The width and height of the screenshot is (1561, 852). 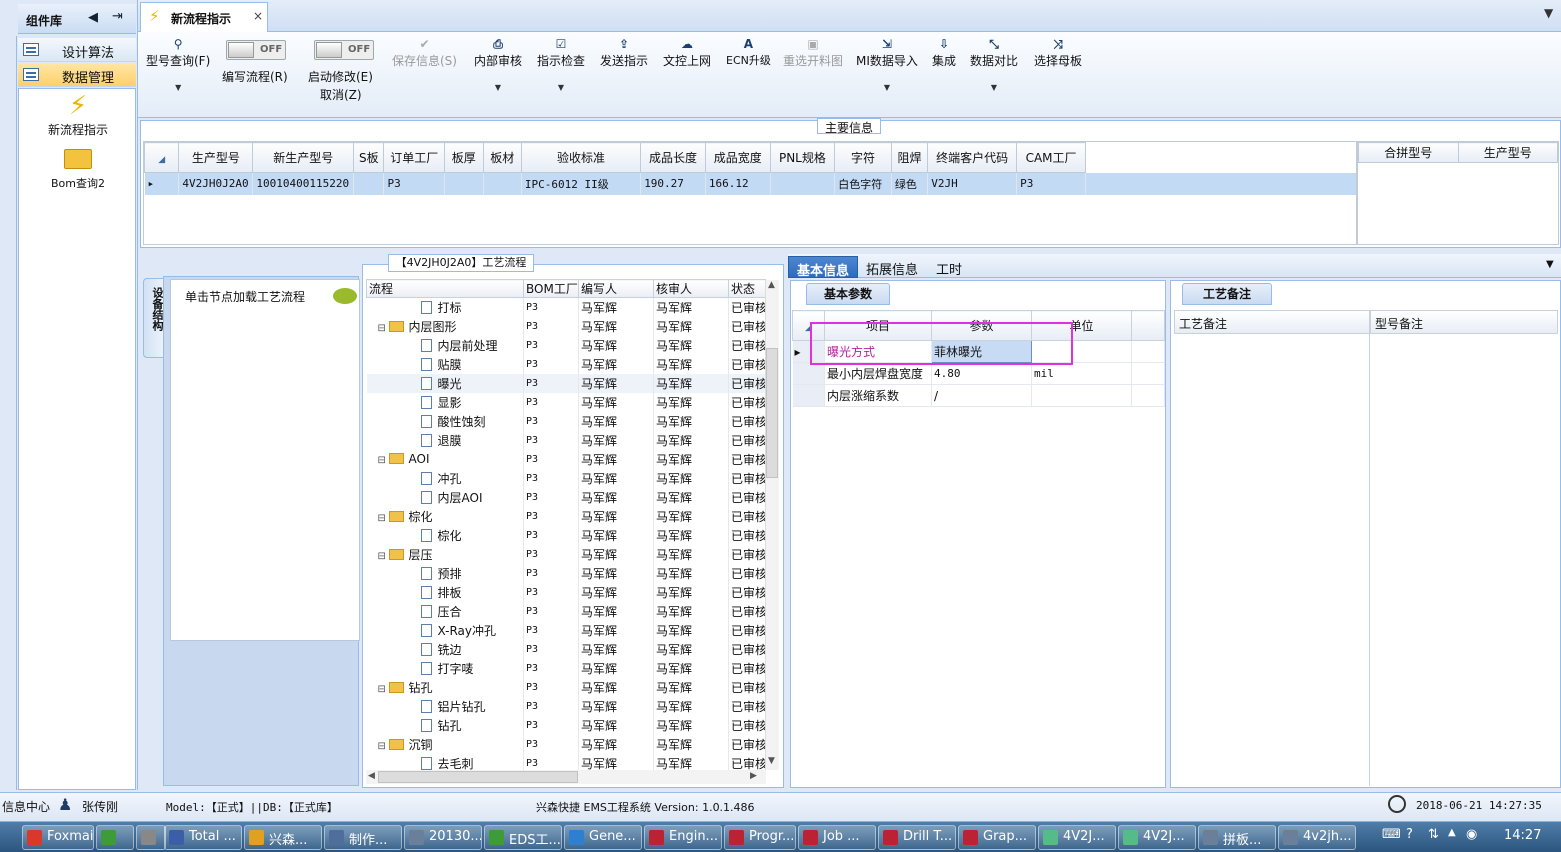 What do you see at coordinates (802, 157) in the screenshot?
I see `column-header: PNL规格` at bounding box center [802, 157].